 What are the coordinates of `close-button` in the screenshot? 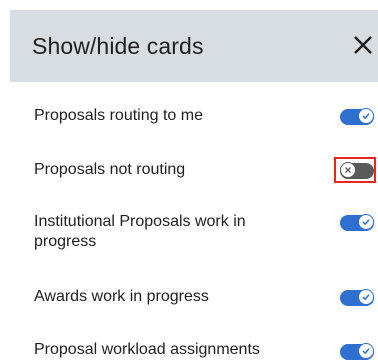 It's located at (363, 45).